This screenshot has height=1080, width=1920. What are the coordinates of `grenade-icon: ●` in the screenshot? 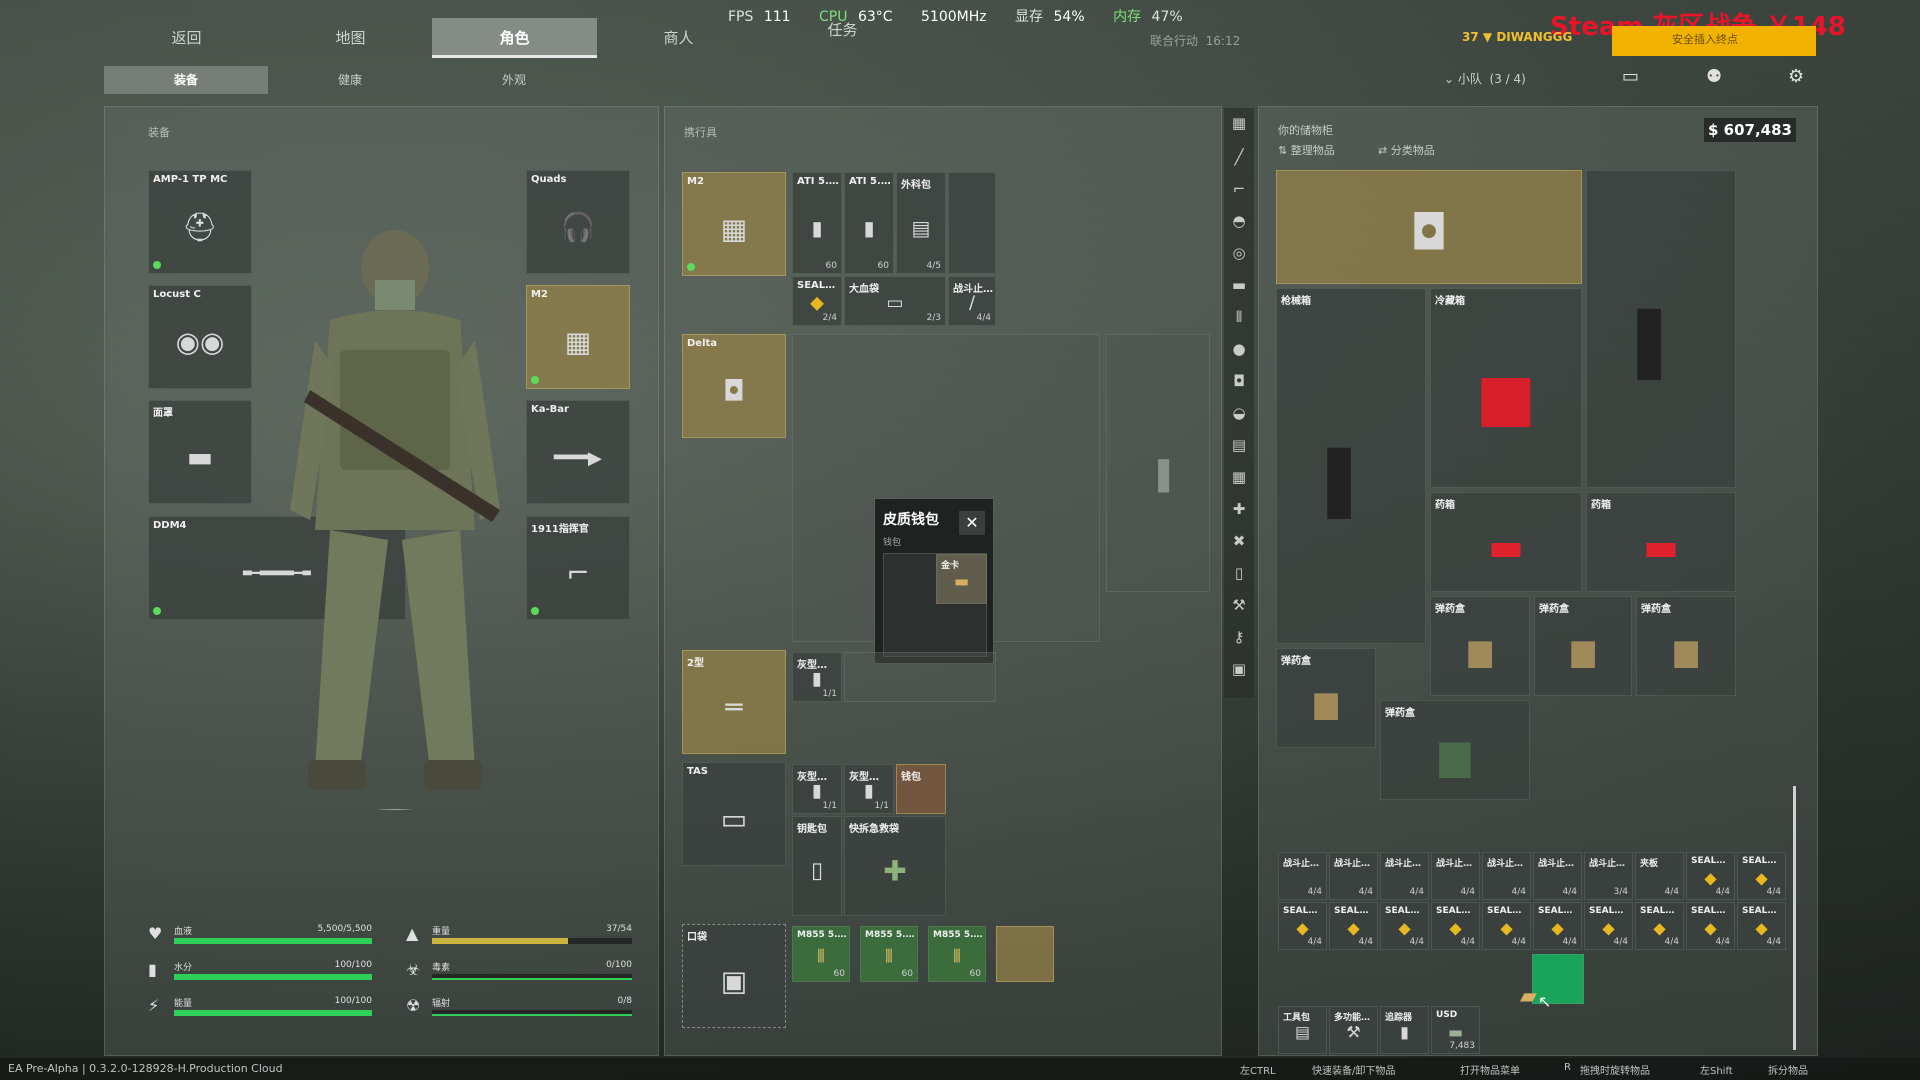 It's located at (1239, 349).